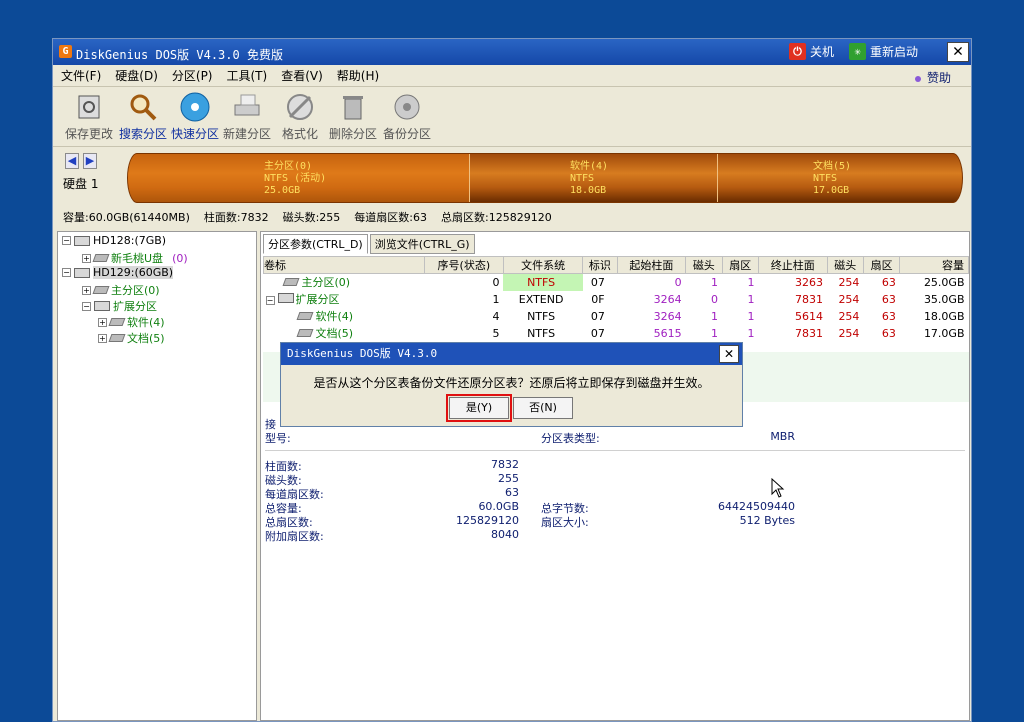  I want to click on donate-link: 赞助, so click(932, 77).